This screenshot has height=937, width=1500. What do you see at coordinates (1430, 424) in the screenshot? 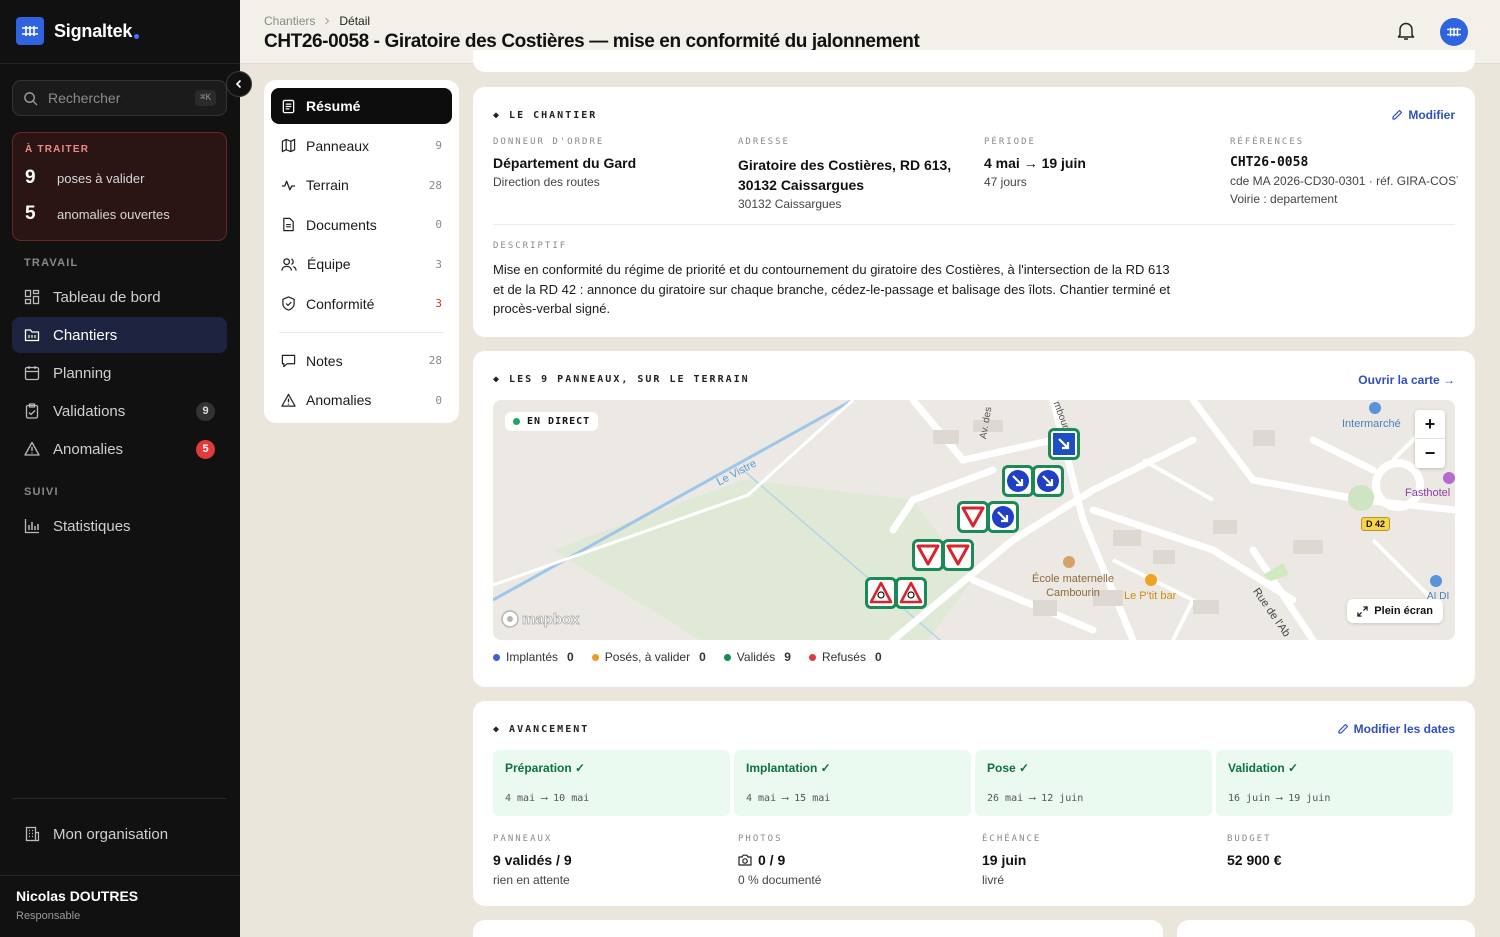
I see `zoom-in-button: +` at bounding box center [1430, 424].